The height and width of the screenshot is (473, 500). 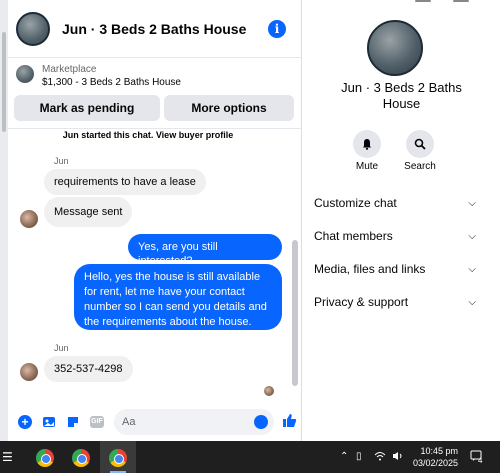 I want to click on taskbar: ☰ ⌃ ▯ 10:45 pm 03/02/2025 4, so click(x=250, y=457).